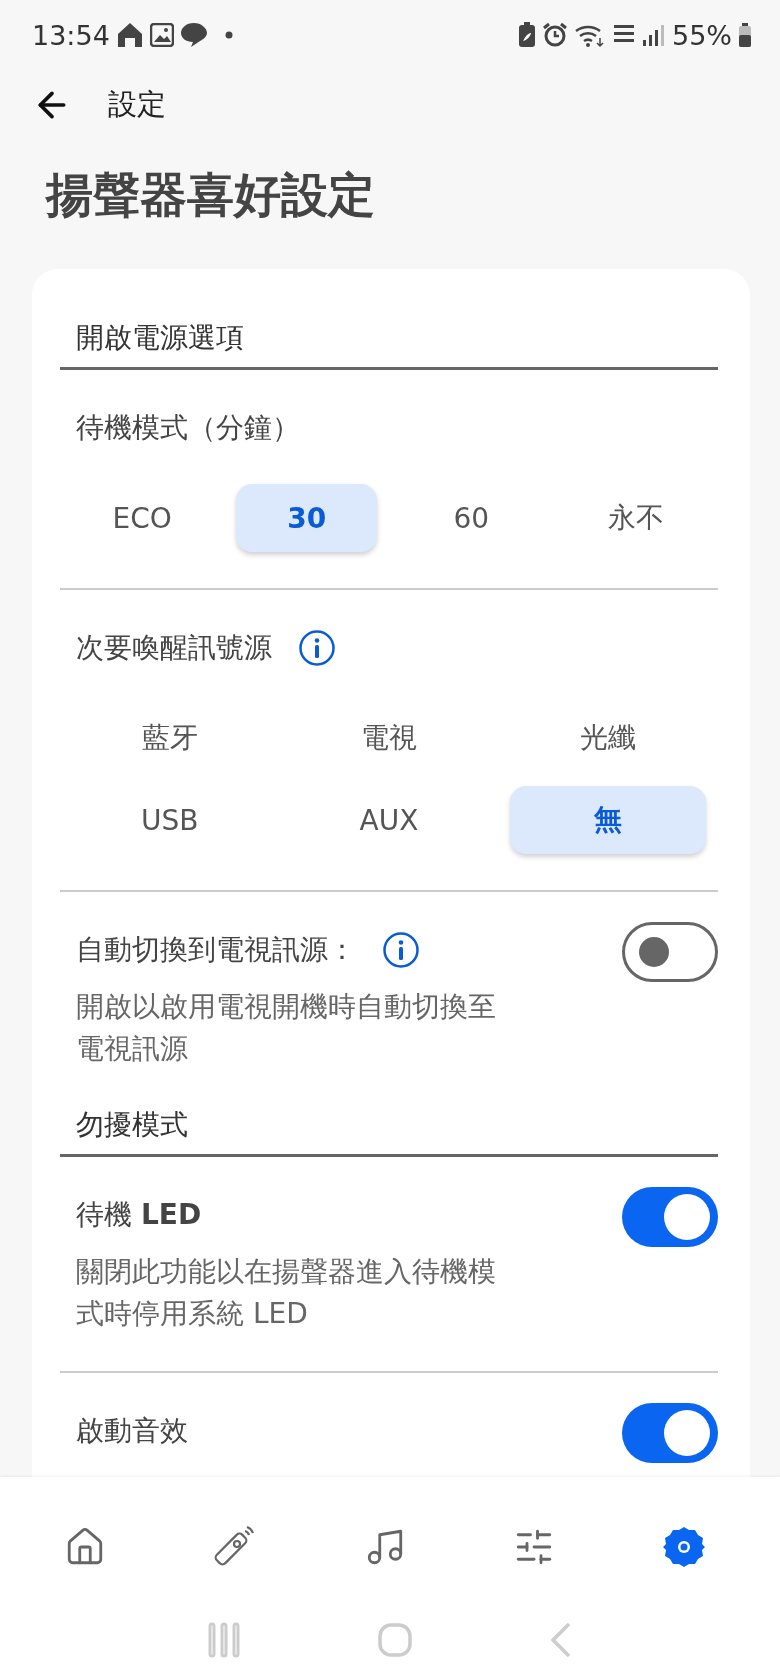 This screenshot has height=1673, width=780. What do you see at coordinates (608, 738) in the screenshot?
I see `option-button: 光纖` at bounding box center [608, 738].